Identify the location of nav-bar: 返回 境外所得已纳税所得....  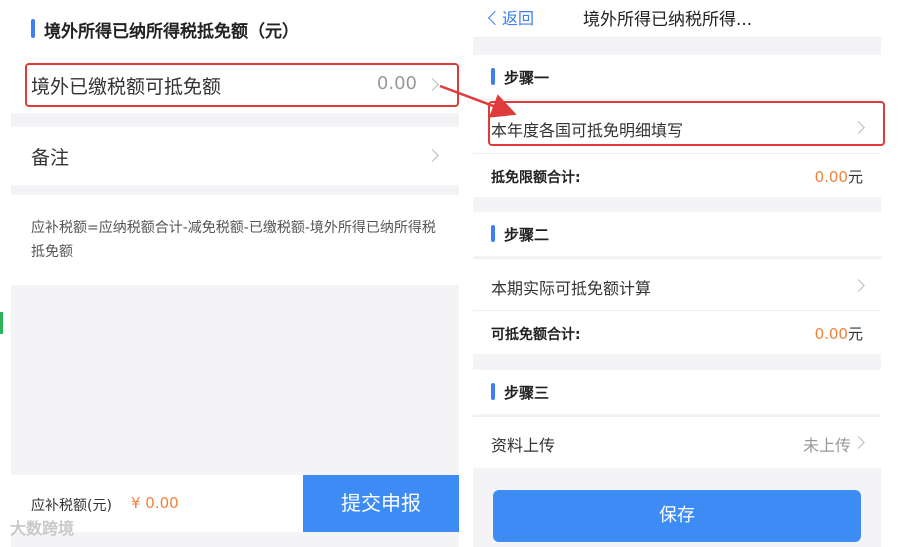
(677, 19).